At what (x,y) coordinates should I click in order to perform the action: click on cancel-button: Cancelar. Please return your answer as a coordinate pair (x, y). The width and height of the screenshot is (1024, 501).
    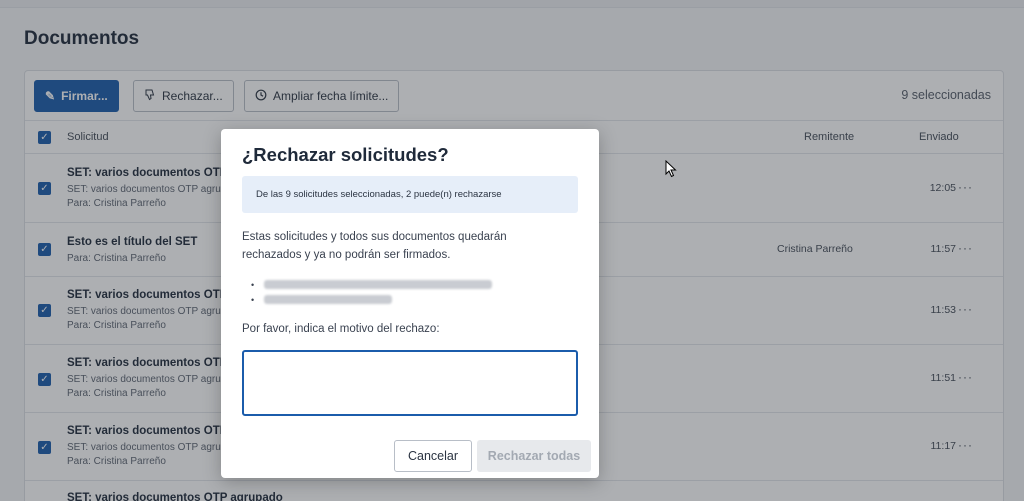
    Looking at the image, I should click on (433, 456).